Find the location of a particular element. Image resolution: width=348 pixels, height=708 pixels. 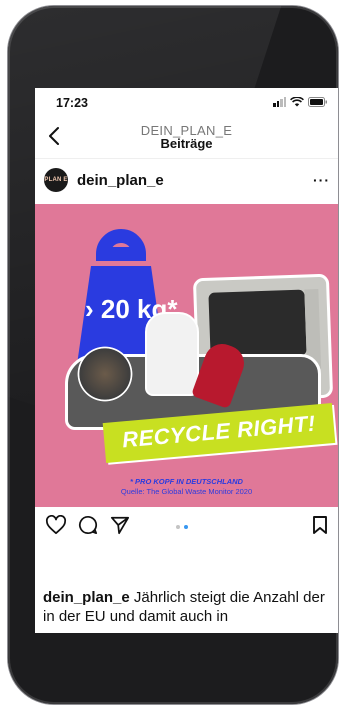

post-username: dein_plan_e is located at coordinates (120, 180).